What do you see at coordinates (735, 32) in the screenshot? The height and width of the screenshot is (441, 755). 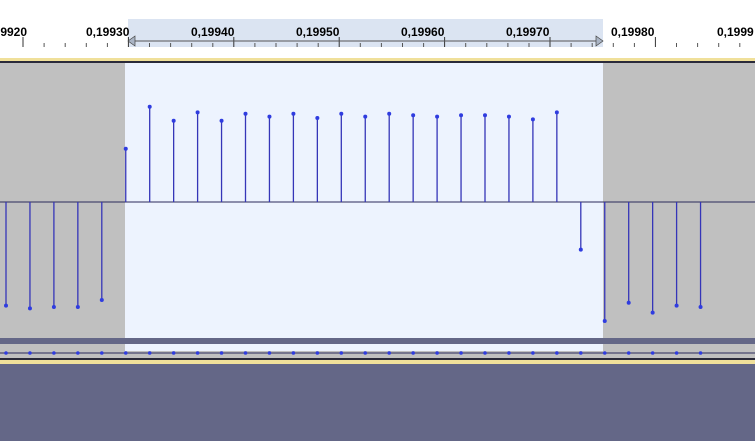 I see `tick-label-7: 0,1999` at bounding box center [735, 32].